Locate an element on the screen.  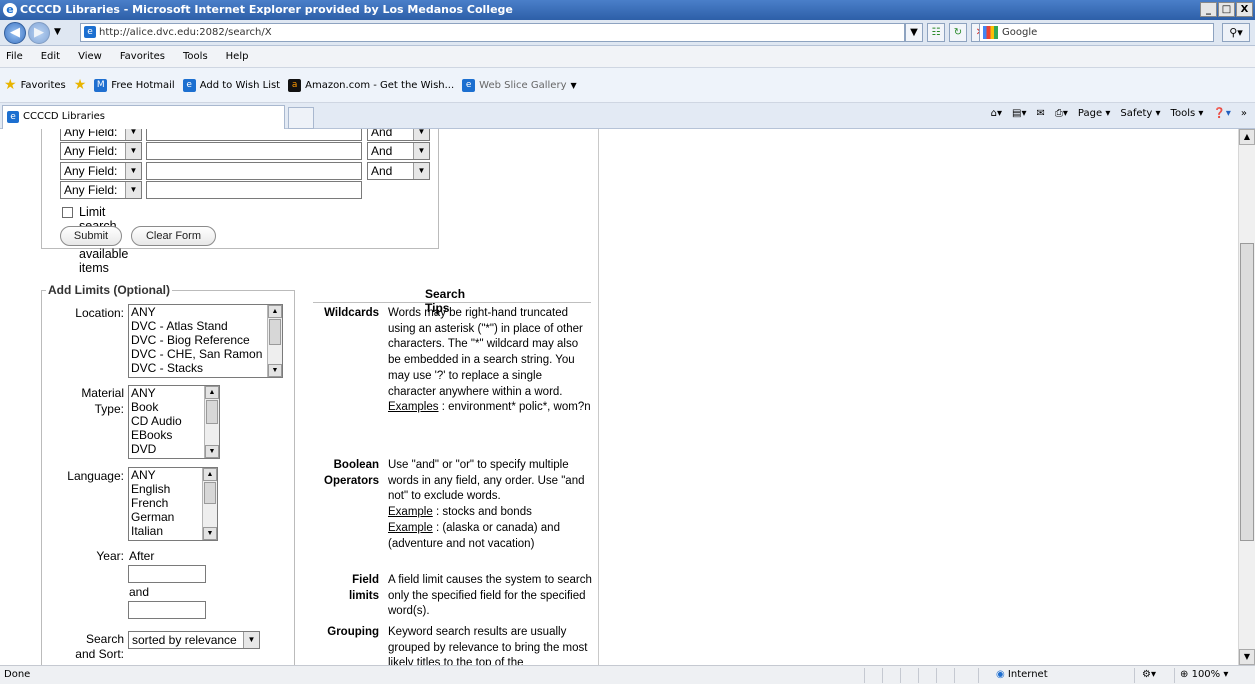
menu-edit: Edit is located at coordinates (50, 56).